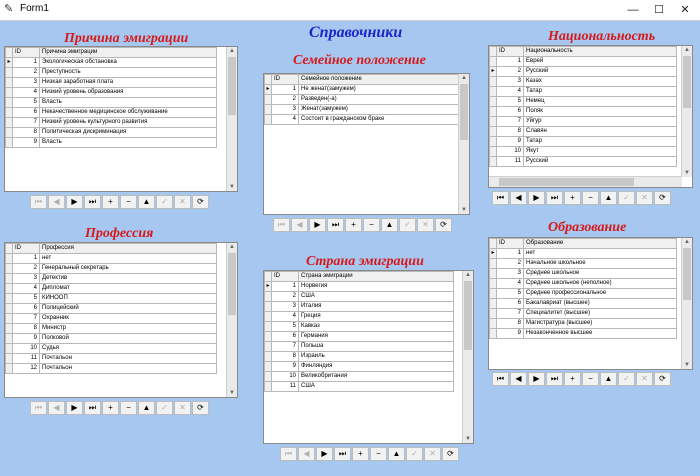 The height and width of the screenshot is (476, 700). I want to click on cell-id: 12, so click(26, 368).